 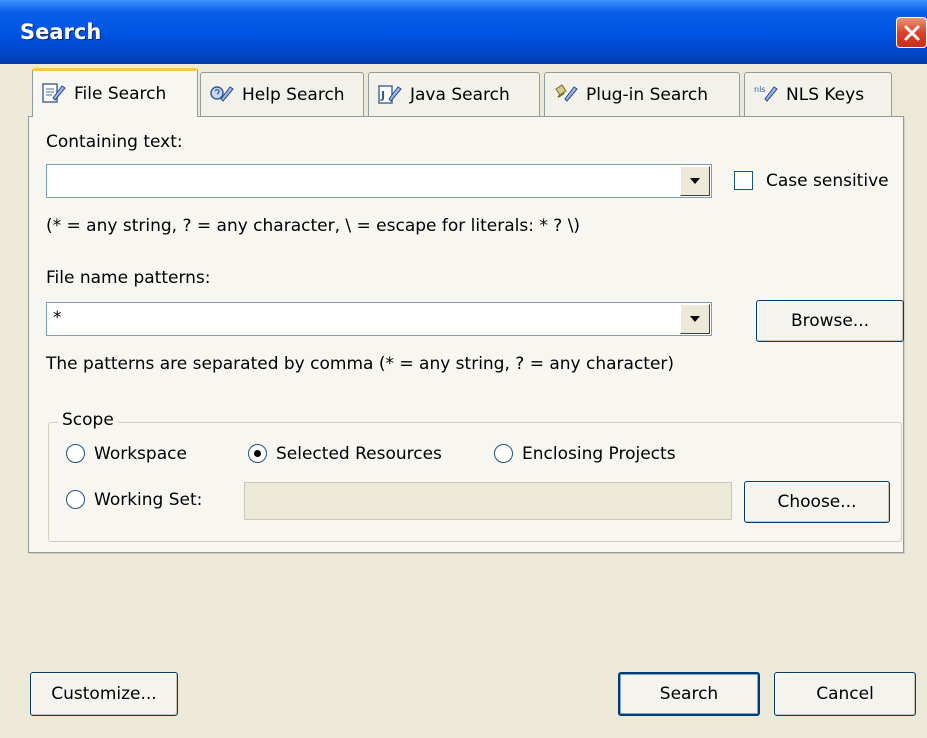 I want to click on close-button, so click(x=911, y=32).